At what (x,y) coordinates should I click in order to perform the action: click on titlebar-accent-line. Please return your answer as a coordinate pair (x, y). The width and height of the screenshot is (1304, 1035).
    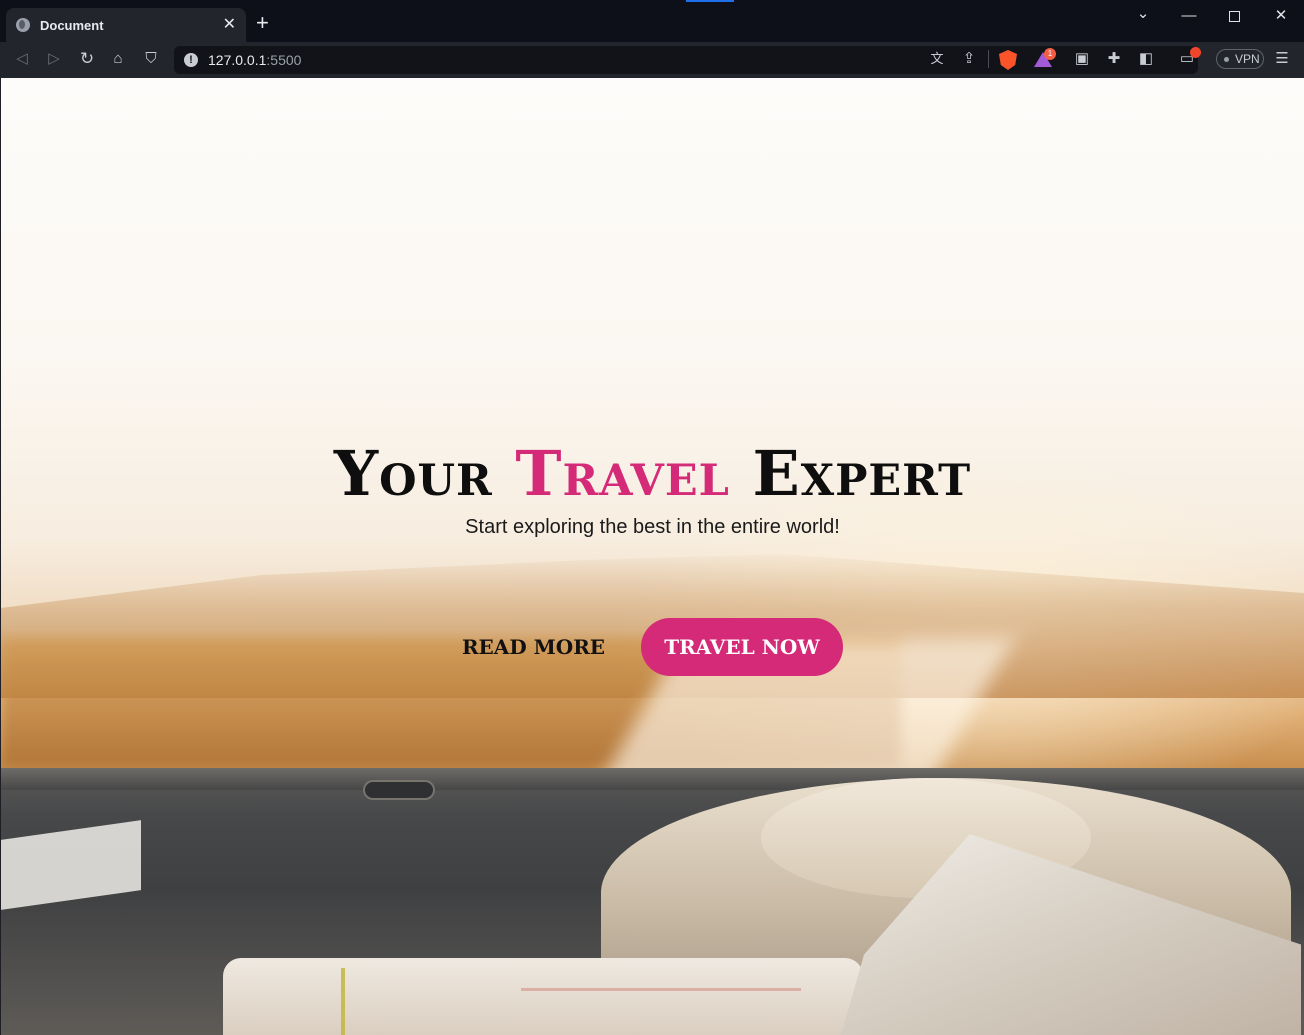
    Looking at the image, I should click on (710, 1).